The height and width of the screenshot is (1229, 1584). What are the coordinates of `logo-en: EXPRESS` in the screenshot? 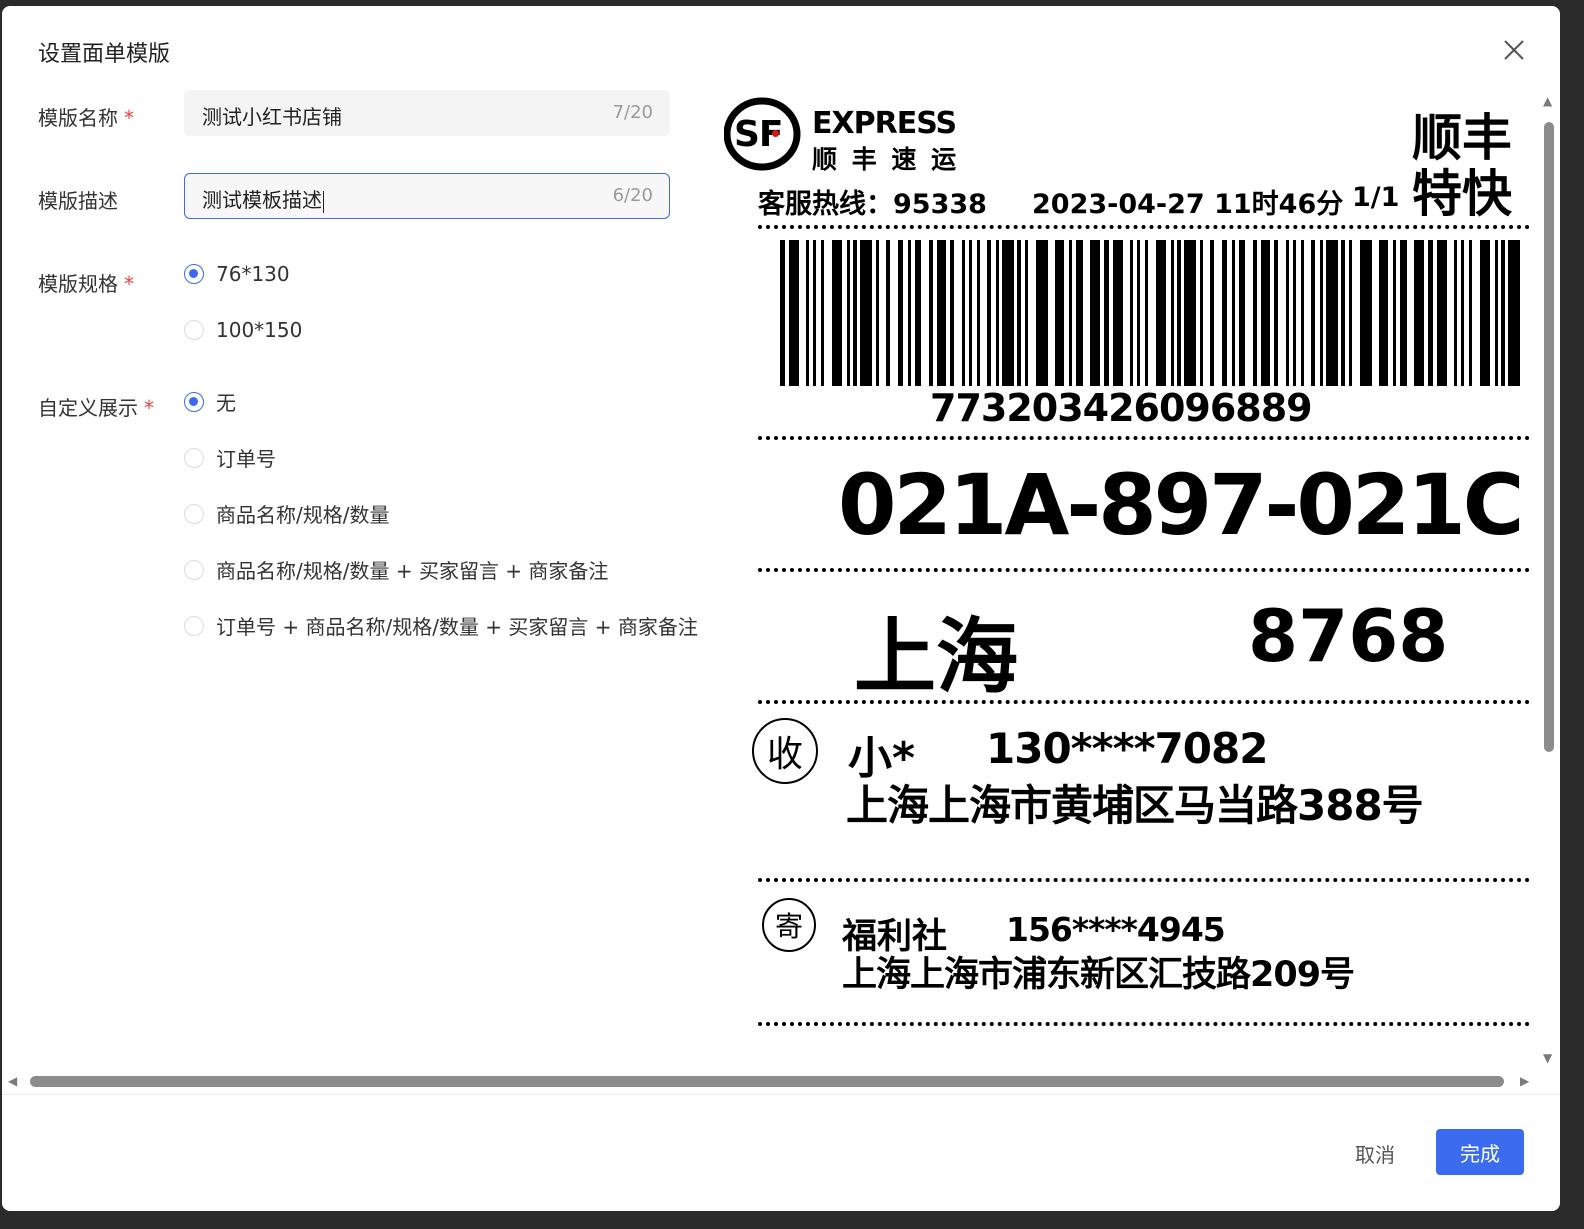 It's located at (884, 123).